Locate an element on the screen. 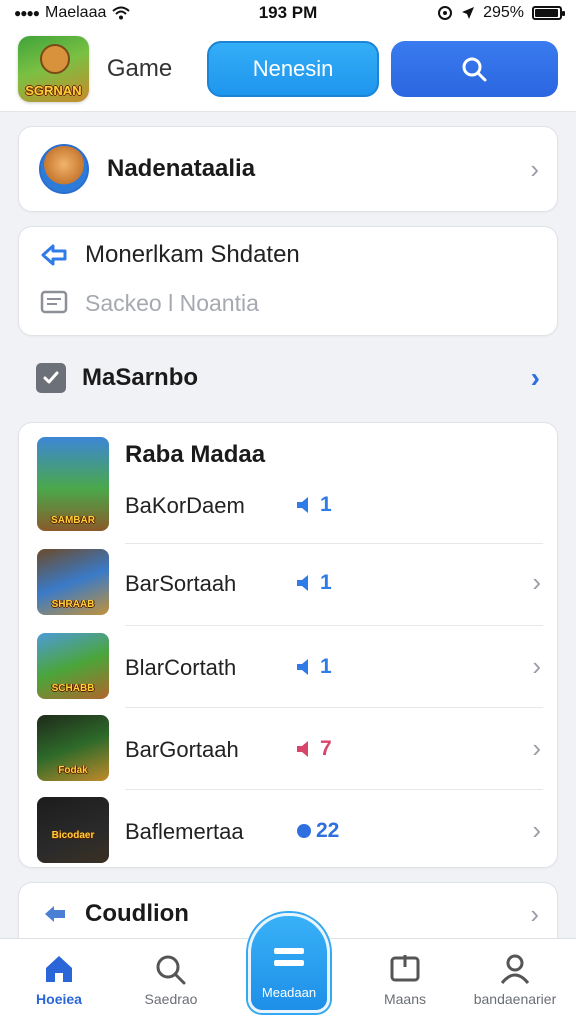  note-icon is located at coordinates (54, 302).